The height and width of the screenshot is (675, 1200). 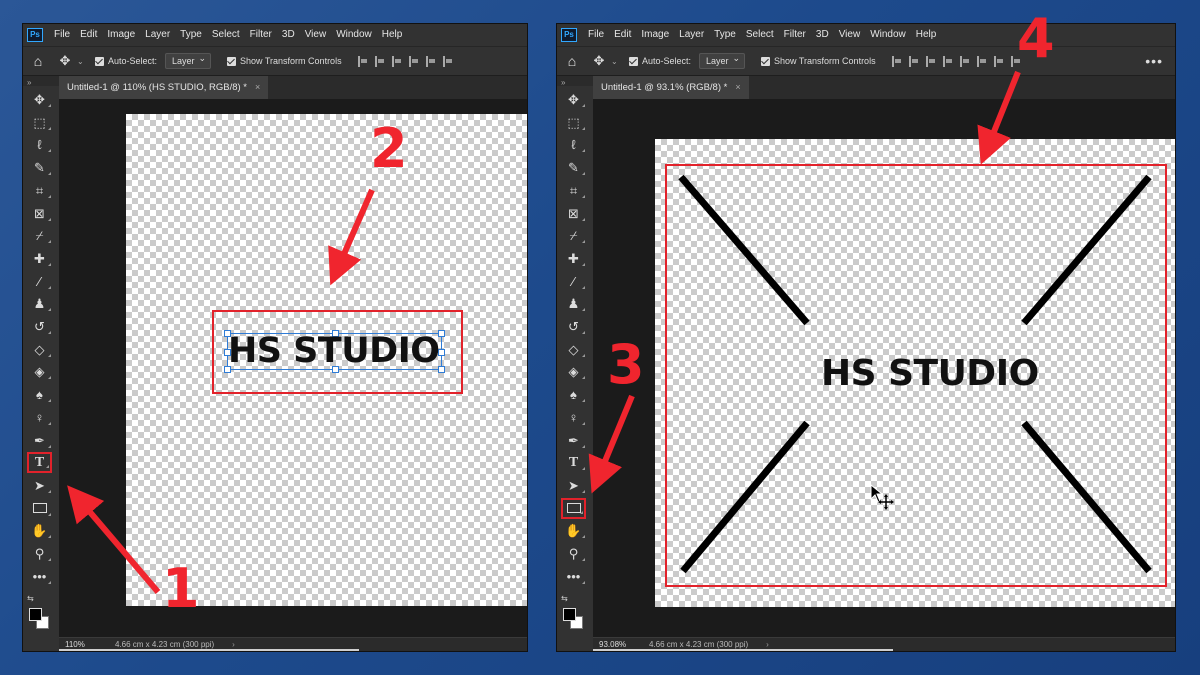 I want to click on pen-tool: ✒, so click(x=573, y=440).